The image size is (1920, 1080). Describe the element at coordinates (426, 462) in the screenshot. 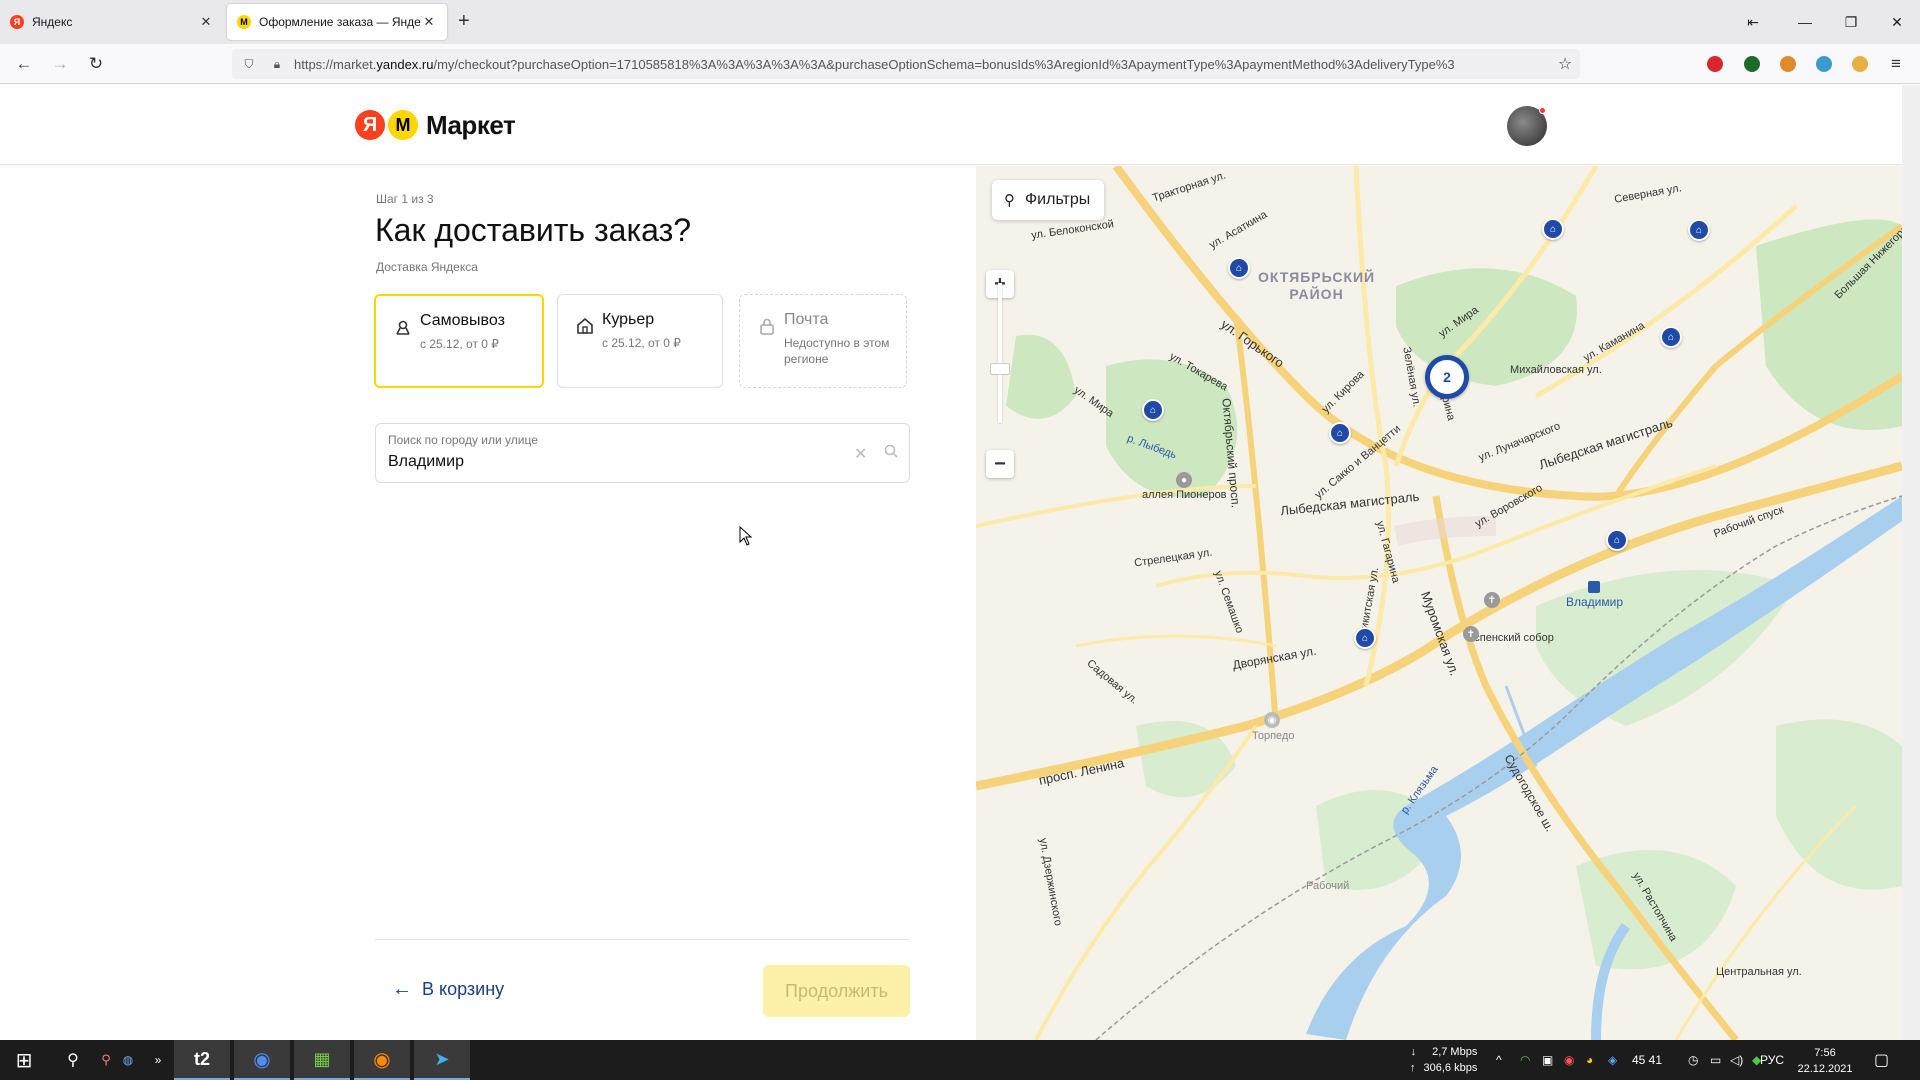

I see `search-input: Владимир` at that location.